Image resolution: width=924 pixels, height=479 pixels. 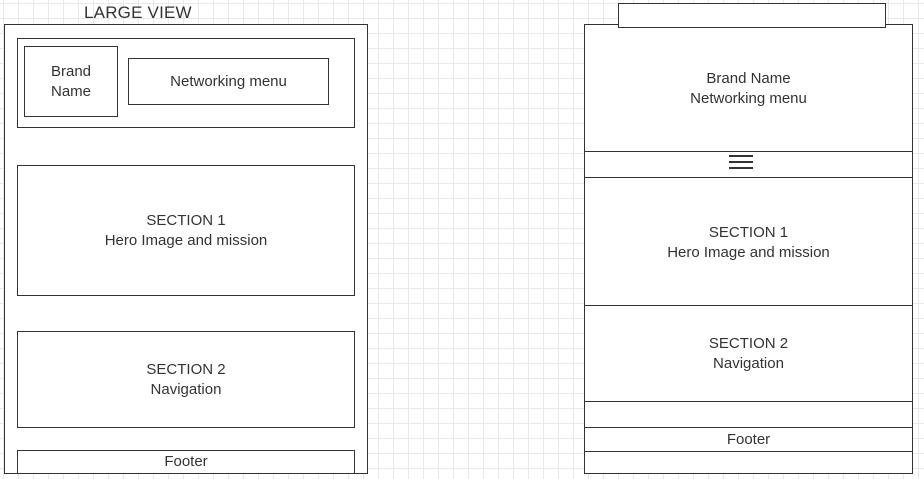 I want to click on small-section-2-title: SECTION 2, so click(x=748, y=343).